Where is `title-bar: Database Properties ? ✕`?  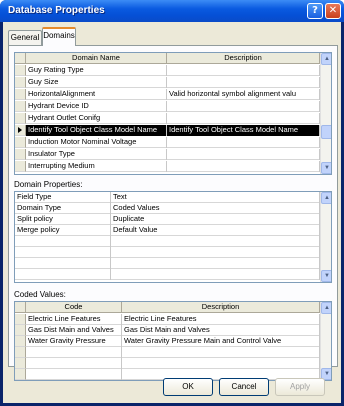
title-bar: Database Properties ? ✕ is located at coordinates (172, 11).